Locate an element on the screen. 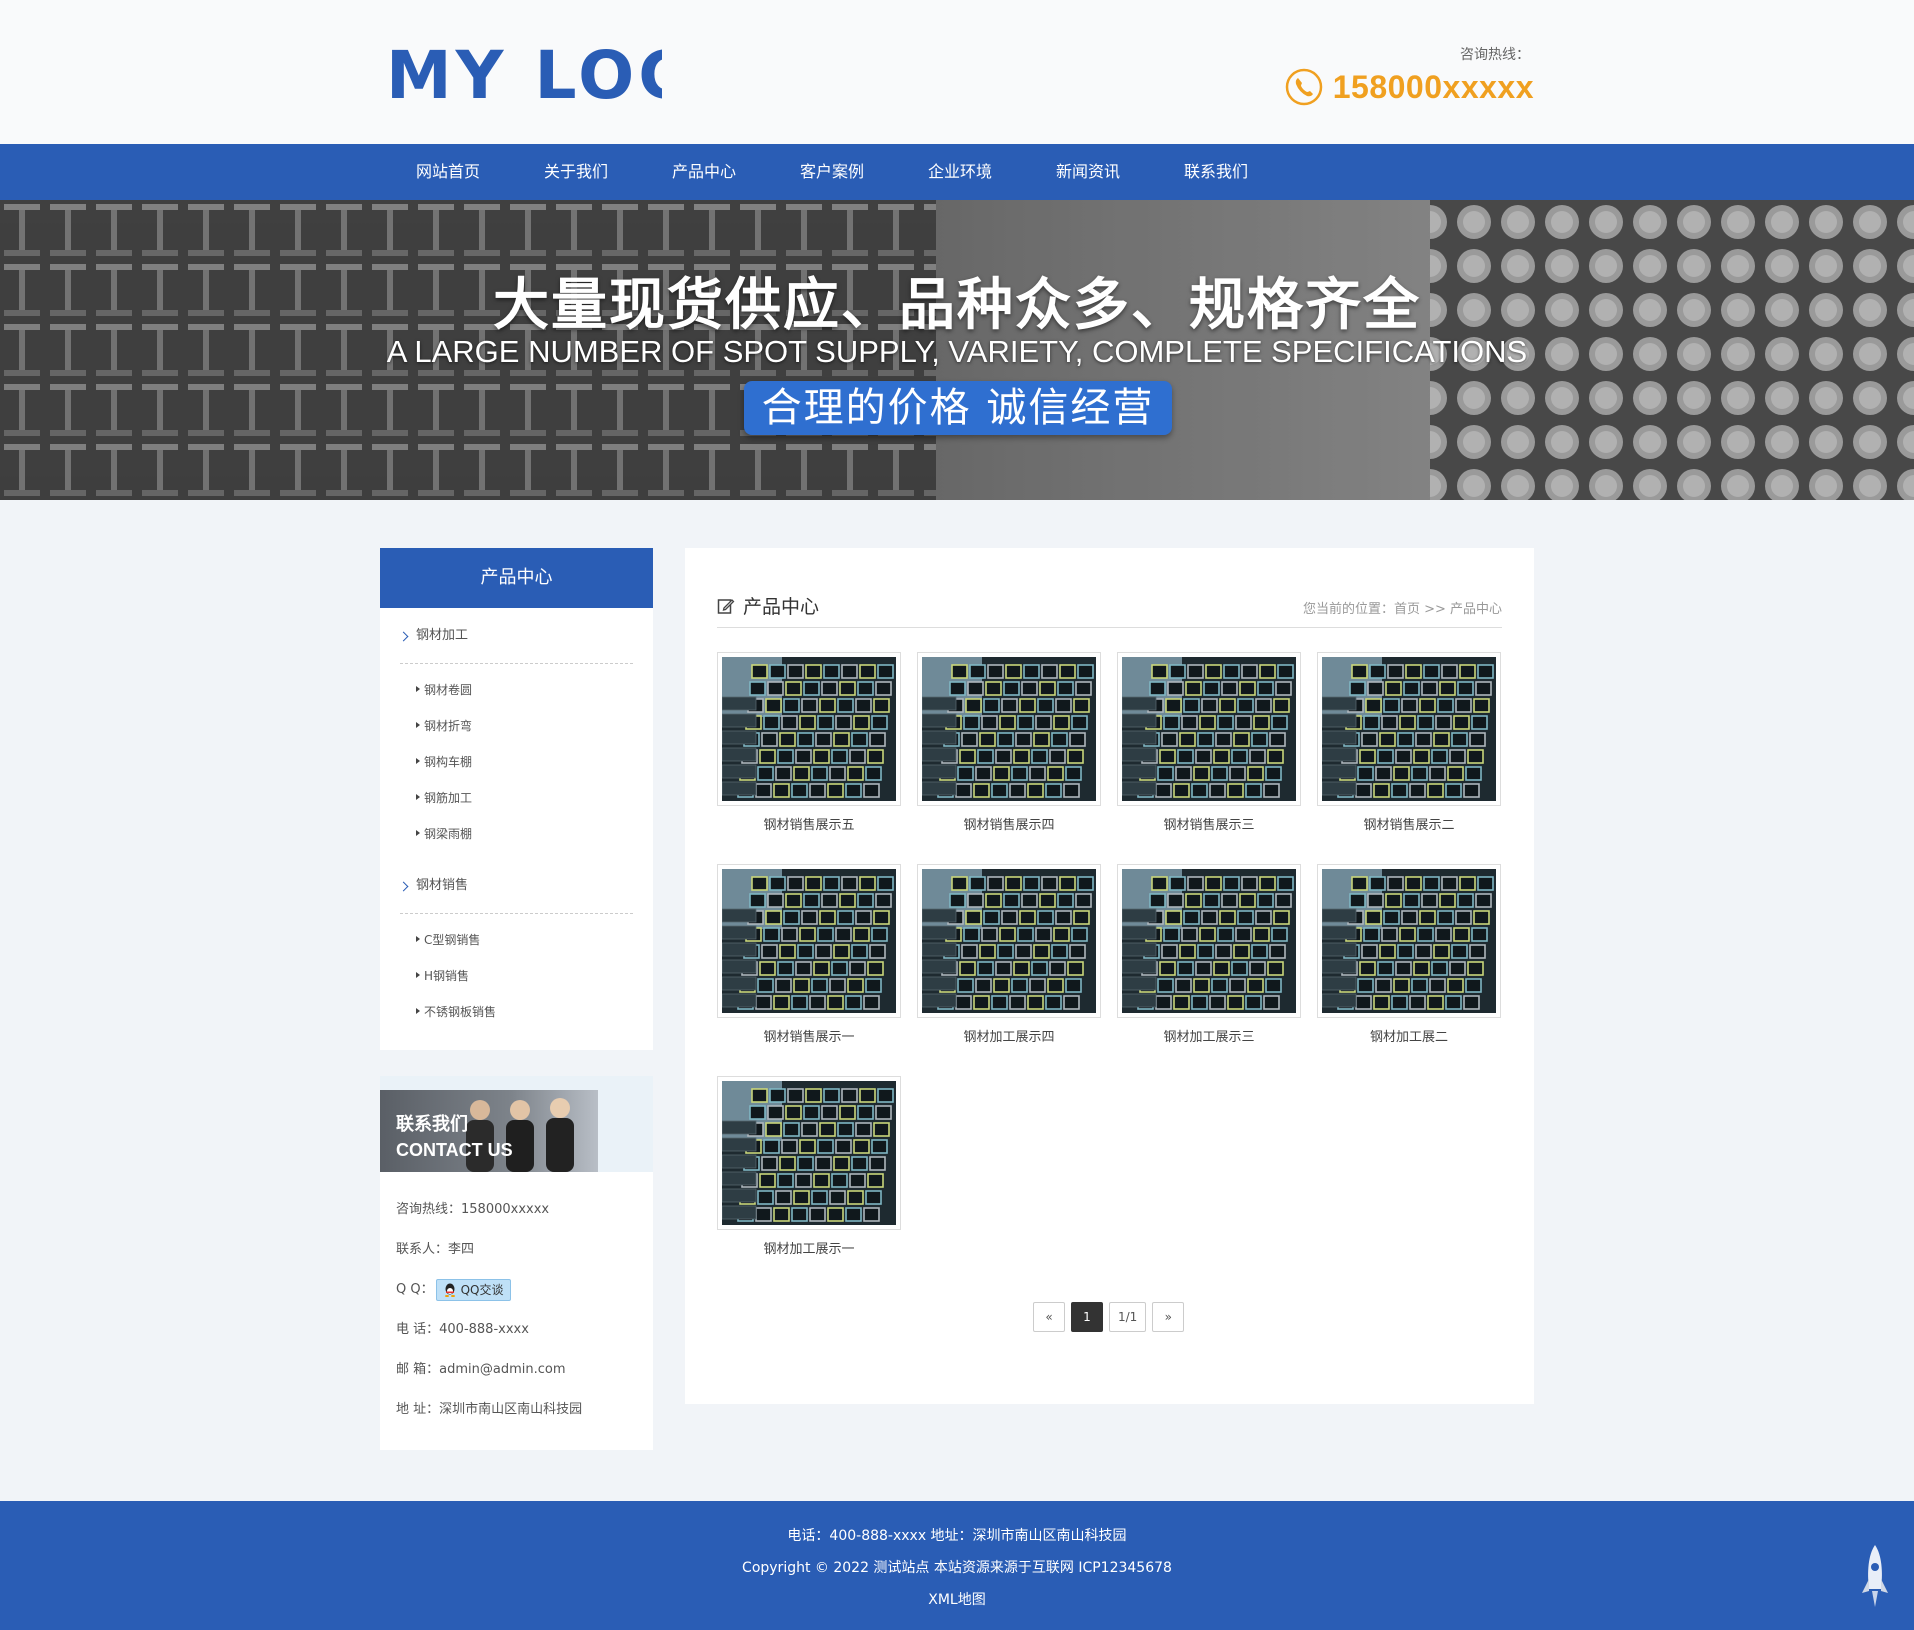  main-nav: 网站首页 关于我们 产品中心 客户案例 企业环境 新闻资讯 联系我们 is located at coordinates (957, 172).